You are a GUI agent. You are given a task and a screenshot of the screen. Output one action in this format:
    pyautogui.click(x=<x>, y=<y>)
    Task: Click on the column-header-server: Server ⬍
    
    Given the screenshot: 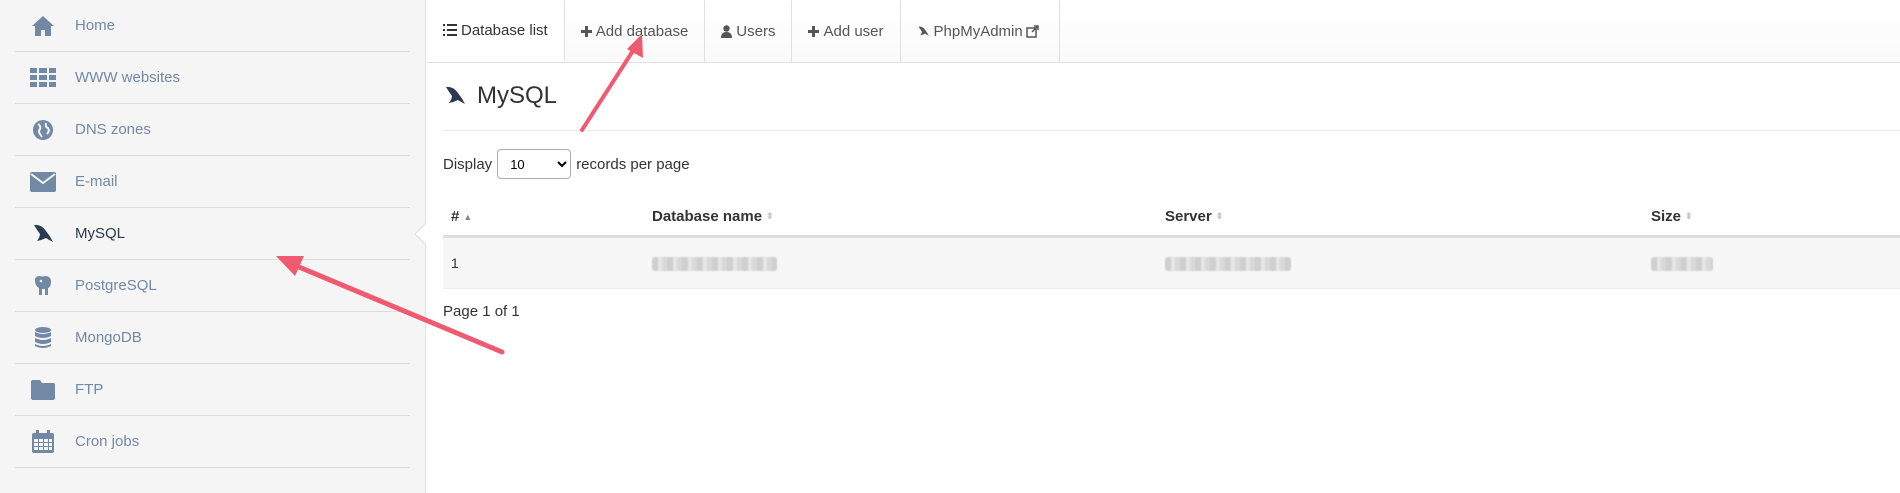 What is the action you would take?
    pyautogui.click(x=1400, y=217)
    